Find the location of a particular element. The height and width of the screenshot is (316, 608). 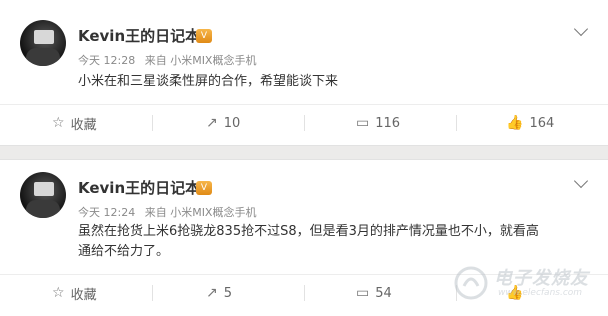

post-text: 小米在和三星谈柔性屏的合作，希望能谈下来 is located at coordinates (208, 81).